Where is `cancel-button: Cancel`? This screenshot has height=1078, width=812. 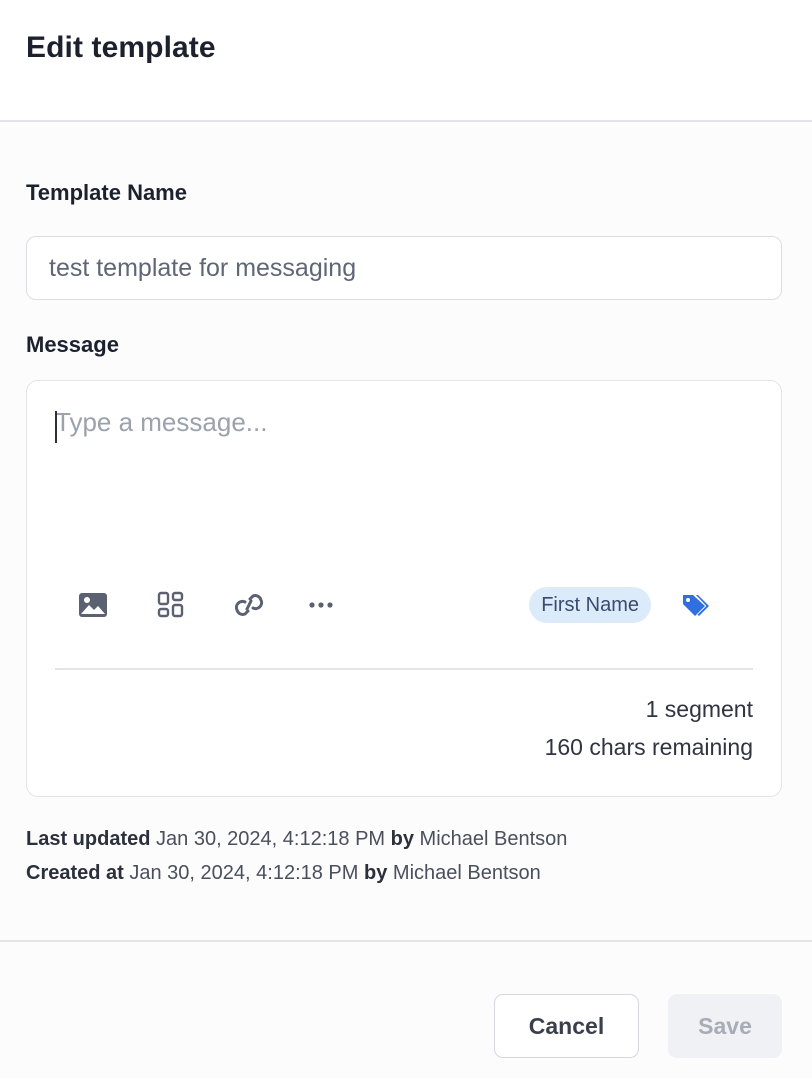
cancel-button: Cancel is located at coordinates (566, 1026).